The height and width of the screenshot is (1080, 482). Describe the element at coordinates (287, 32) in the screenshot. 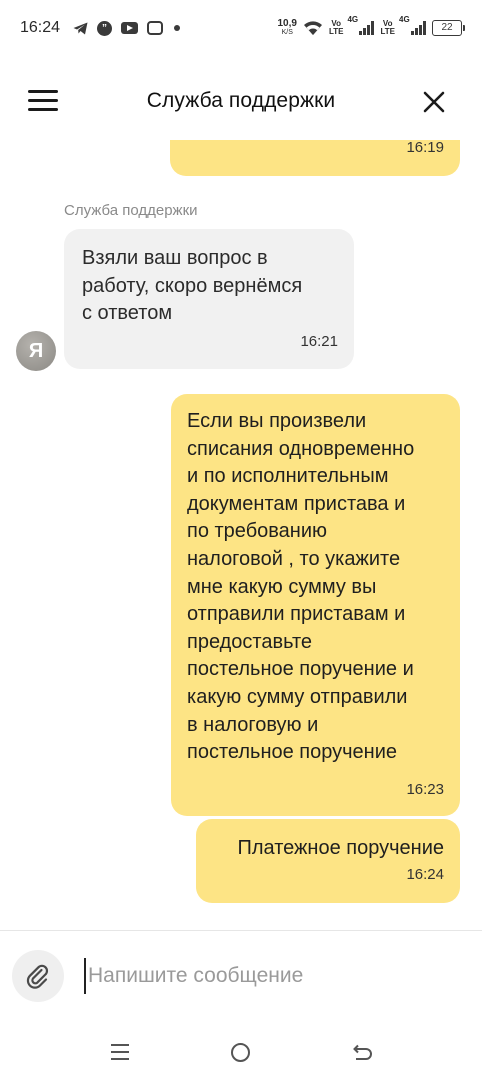

I see `net-speed-unit: K/S` at that location.